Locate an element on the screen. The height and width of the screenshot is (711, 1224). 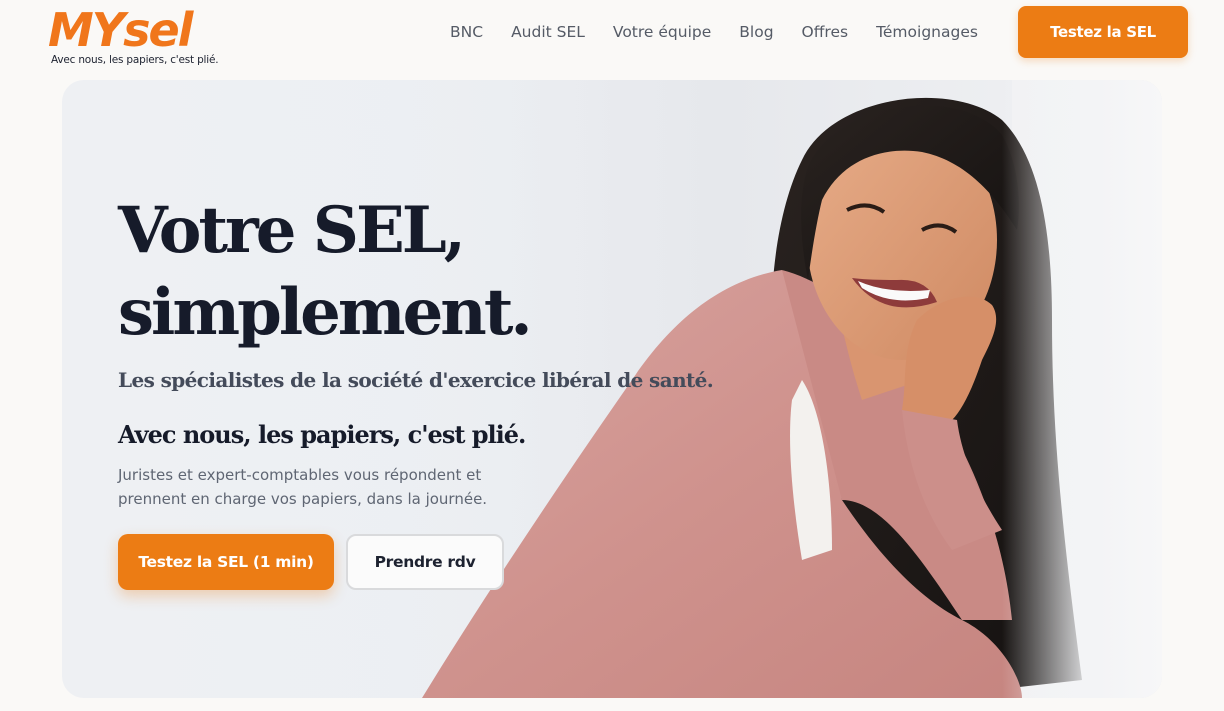
prendre-rdv-button: Prendre rdv is located at coordinates (425, 562).